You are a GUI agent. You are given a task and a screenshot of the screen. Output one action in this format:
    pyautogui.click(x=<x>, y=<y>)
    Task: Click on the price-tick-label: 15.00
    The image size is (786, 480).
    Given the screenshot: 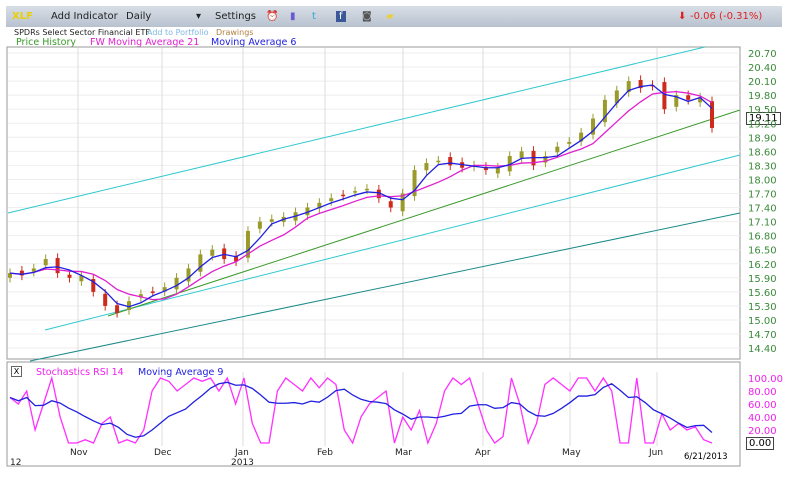 What is the action you would take?
    pyautogui.click(x=762, y=321)
    